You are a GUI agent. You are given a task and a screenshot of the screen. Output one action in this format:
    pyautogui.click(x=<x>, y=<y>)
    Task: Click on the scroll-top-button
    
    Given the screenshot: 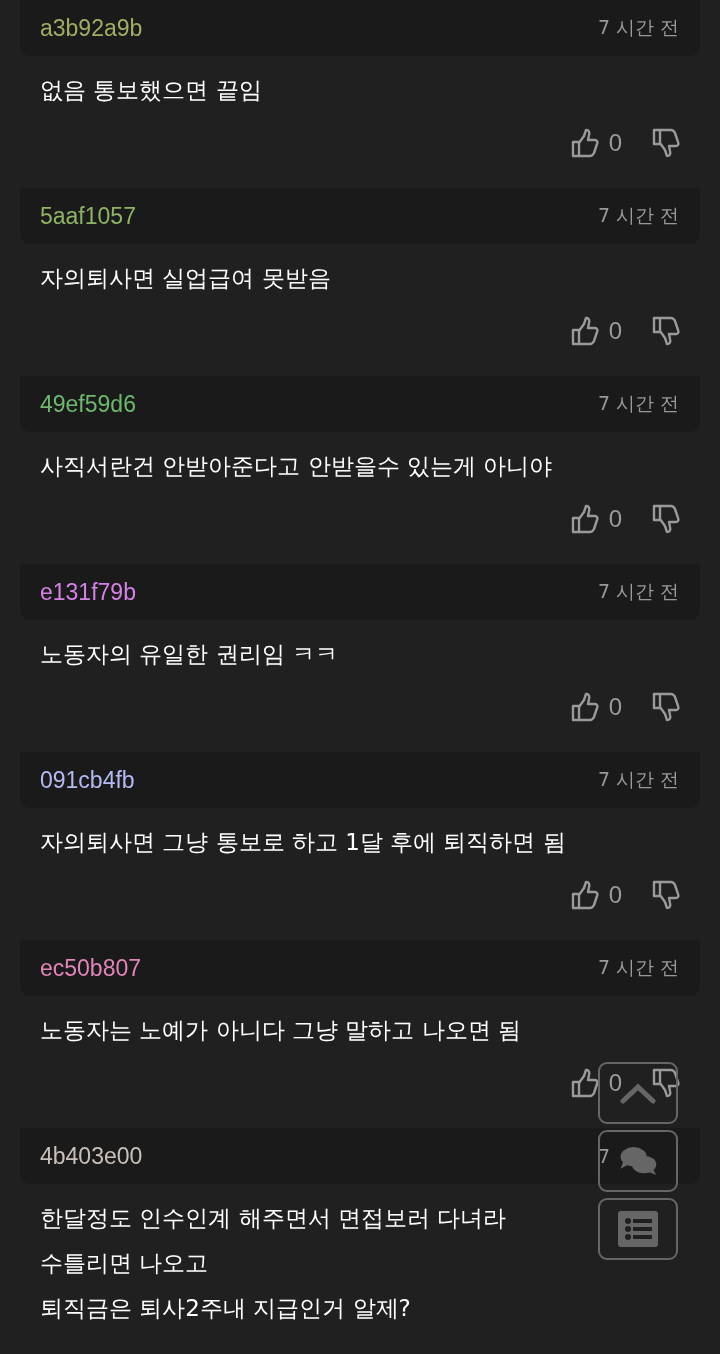 What is the action you would take?
    pyautogui.click(x=638, y=1093)
    